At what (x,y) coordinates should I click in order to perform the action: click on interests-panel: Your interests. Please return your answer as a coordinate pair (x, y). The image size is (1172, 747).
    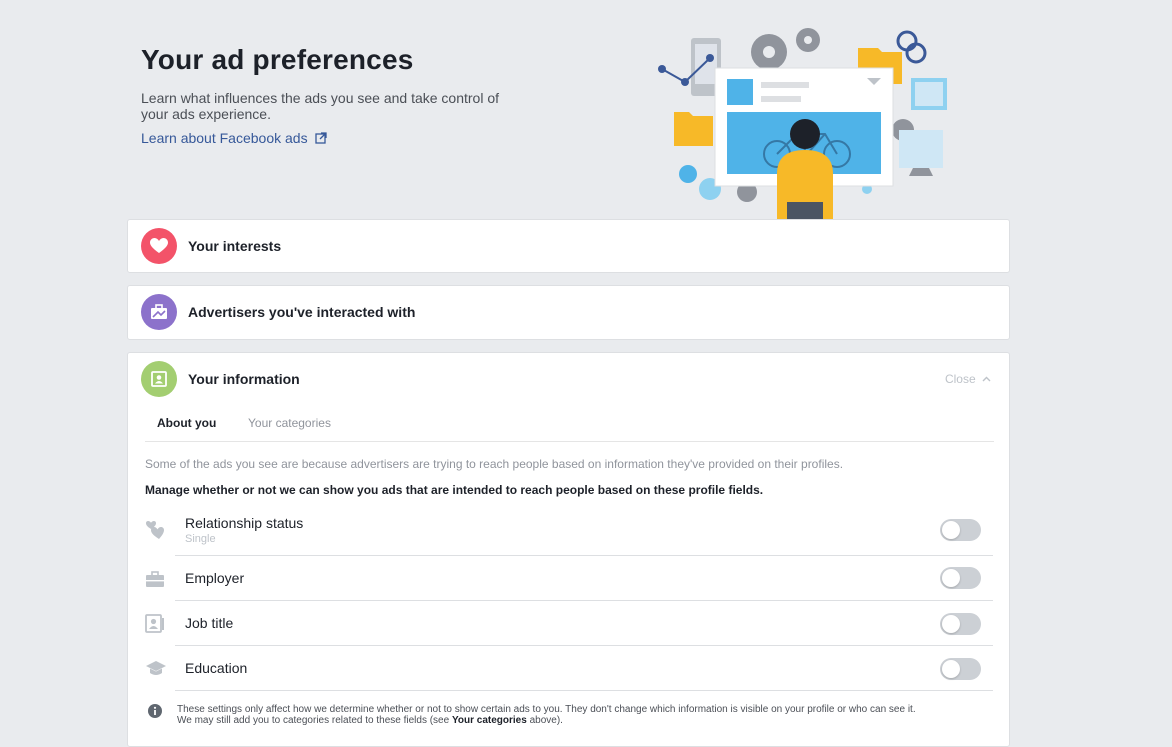
    Looking at the image, I should click on (568, 246).